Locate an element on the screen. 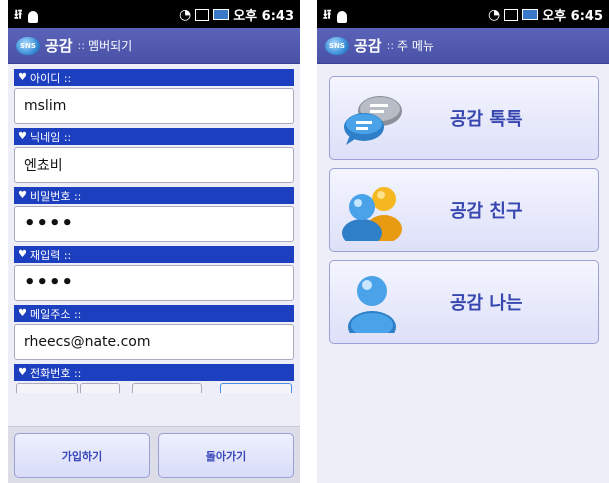 The width and height of the screenshot is (609, 483). phone-label: ♥ 전화번호 :: is located at coordinates (154, 372).